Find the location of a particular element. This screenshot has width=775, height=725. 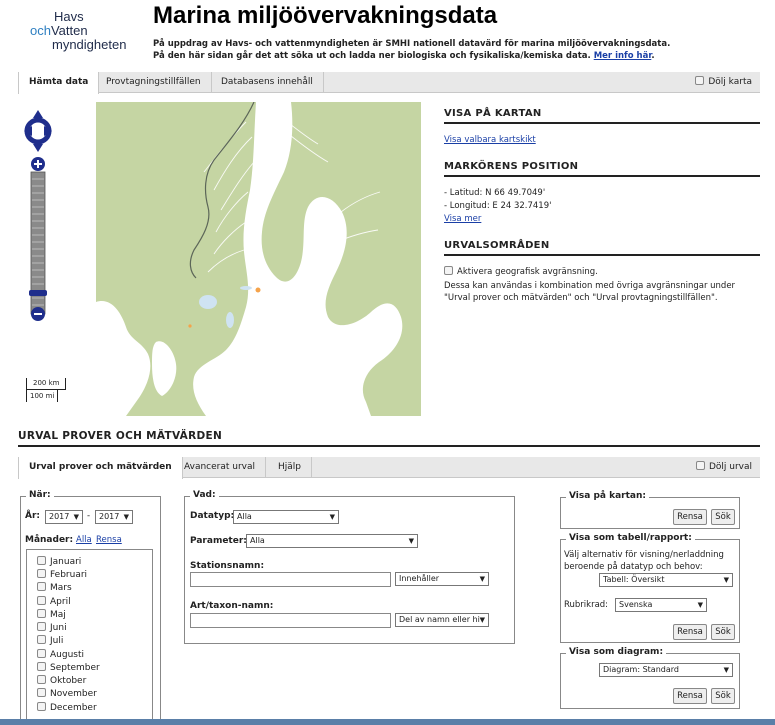

map-layers-link: Visa valbara kartskikt is located at coordinates (490, 140).